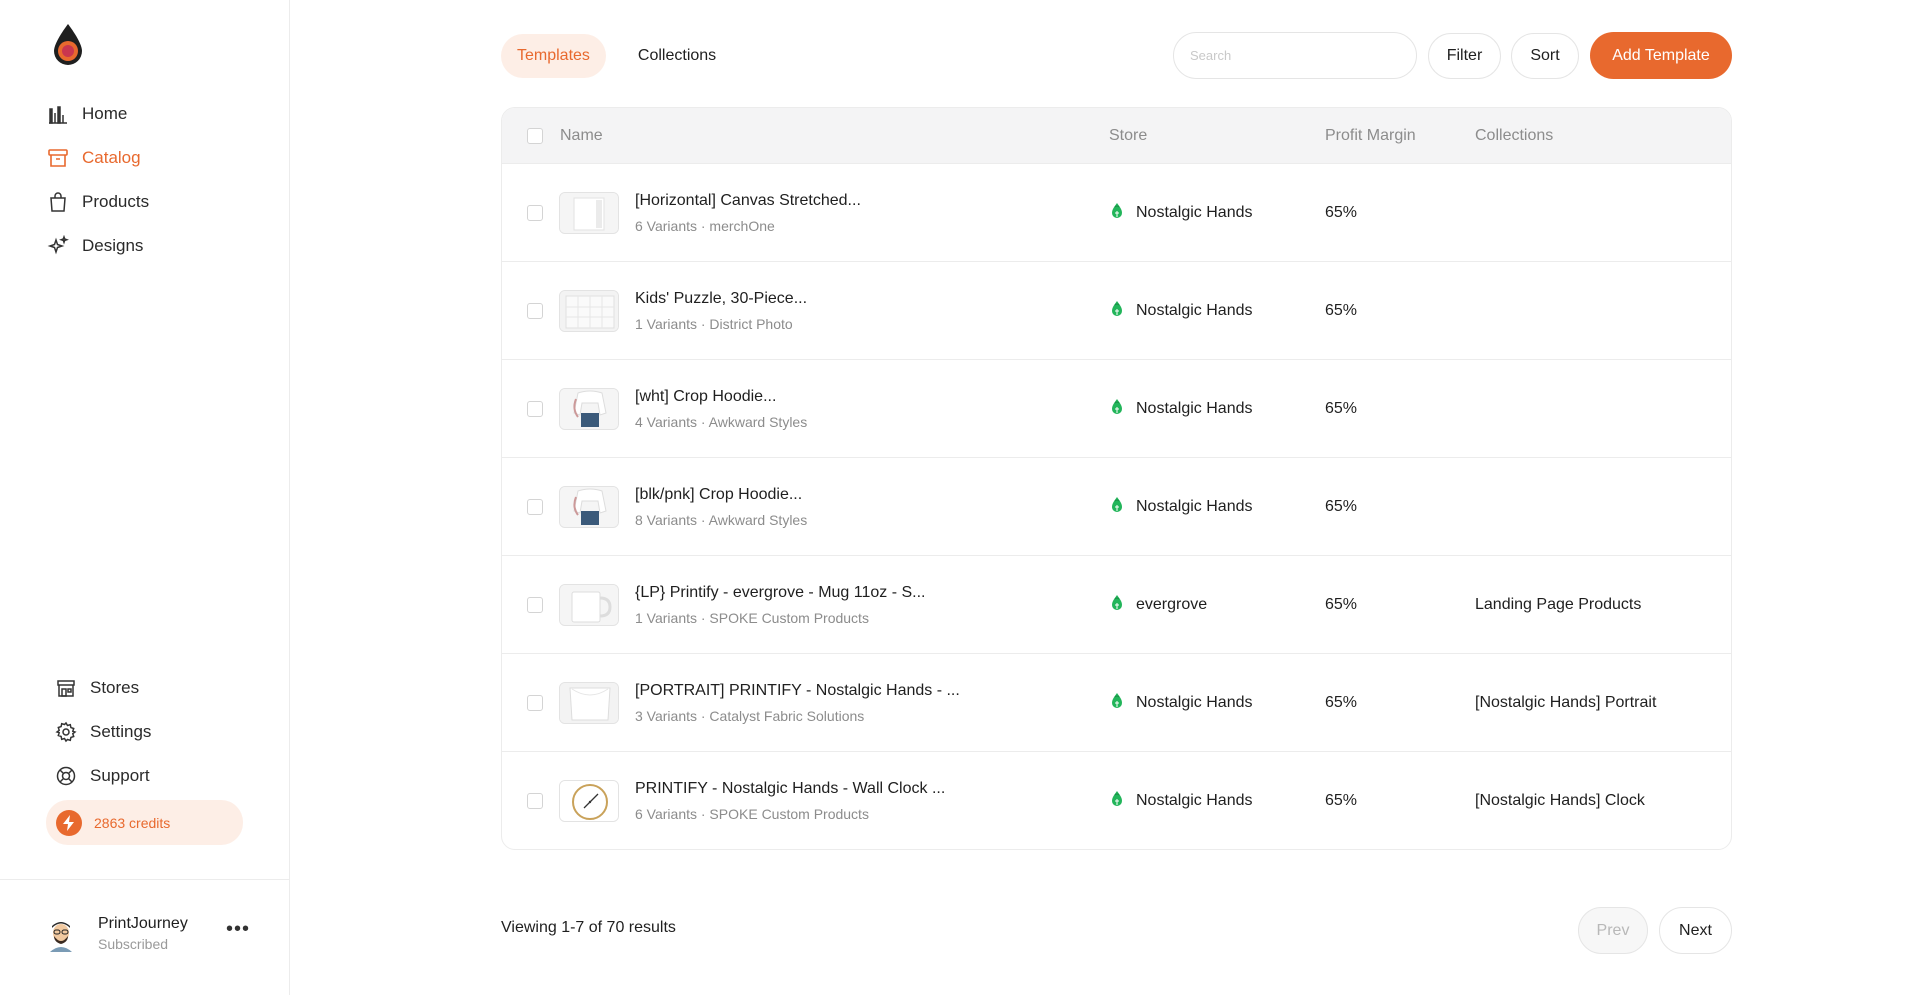 This screenshot has height=995, width=1920. Describe the element at coordinates (132, 822) in the screenshot. I see `credits-label: 2863 credits` at that location.